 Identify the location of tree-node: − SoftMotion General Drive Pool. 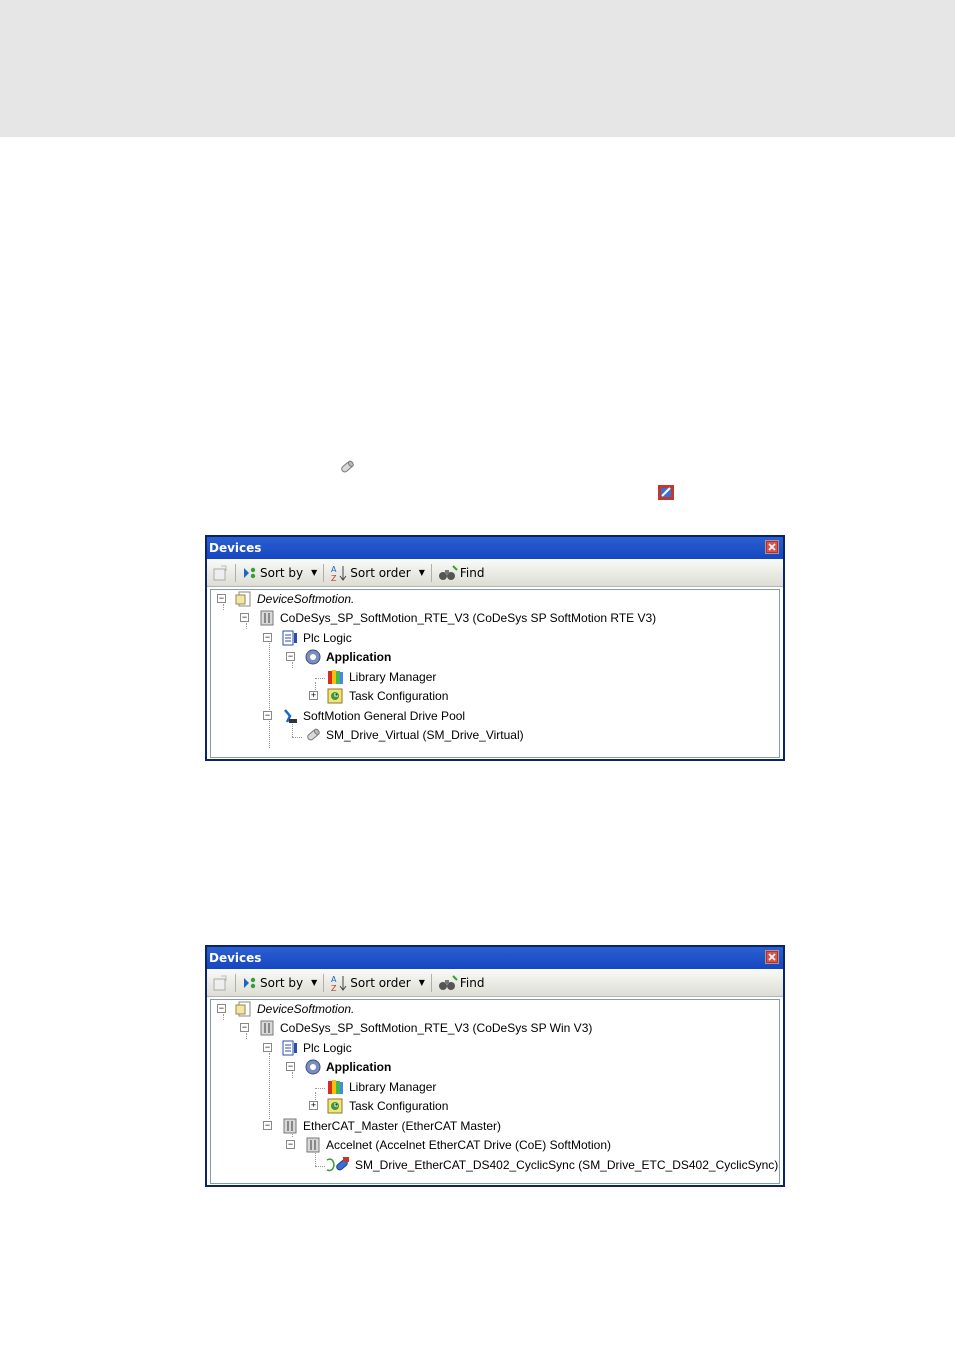
(364, 716).